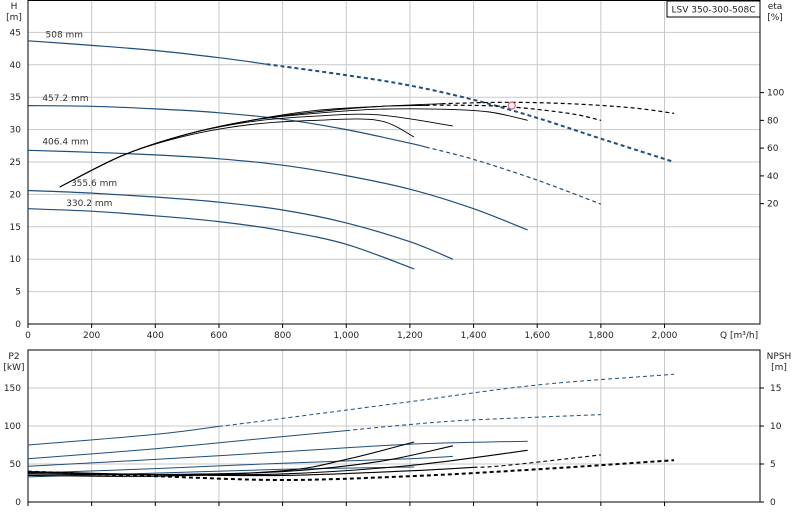 The height and width of the screenshot is (520, 800). I want to click on head-curve-0-dashed, so click(470, 113).